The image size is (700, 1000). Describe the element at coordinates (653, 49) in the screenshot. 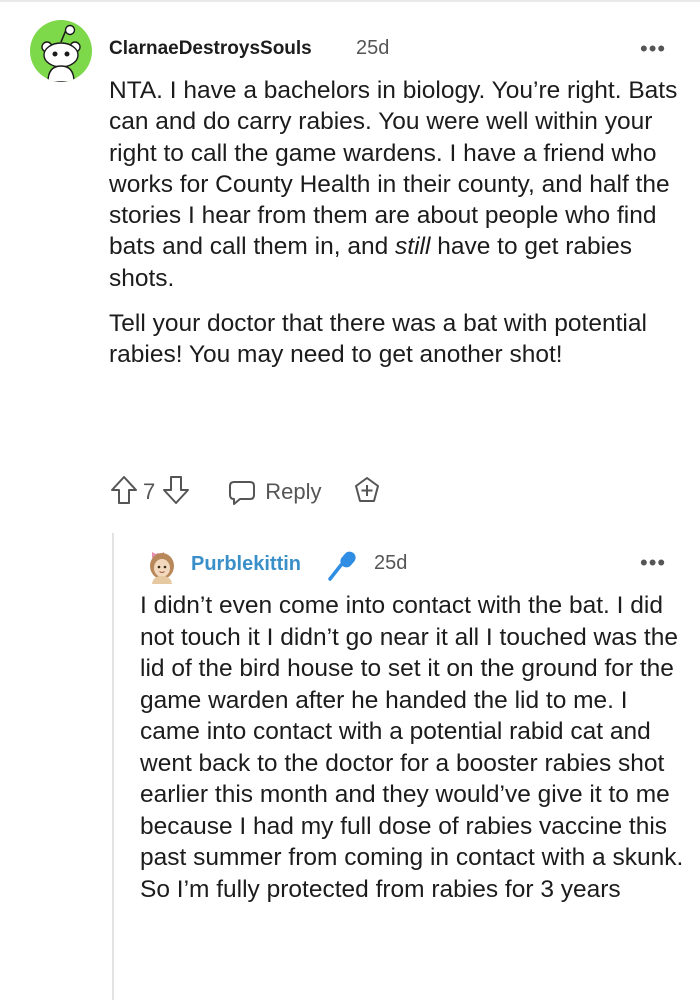

I see `more-options-icon: •••` at that location.